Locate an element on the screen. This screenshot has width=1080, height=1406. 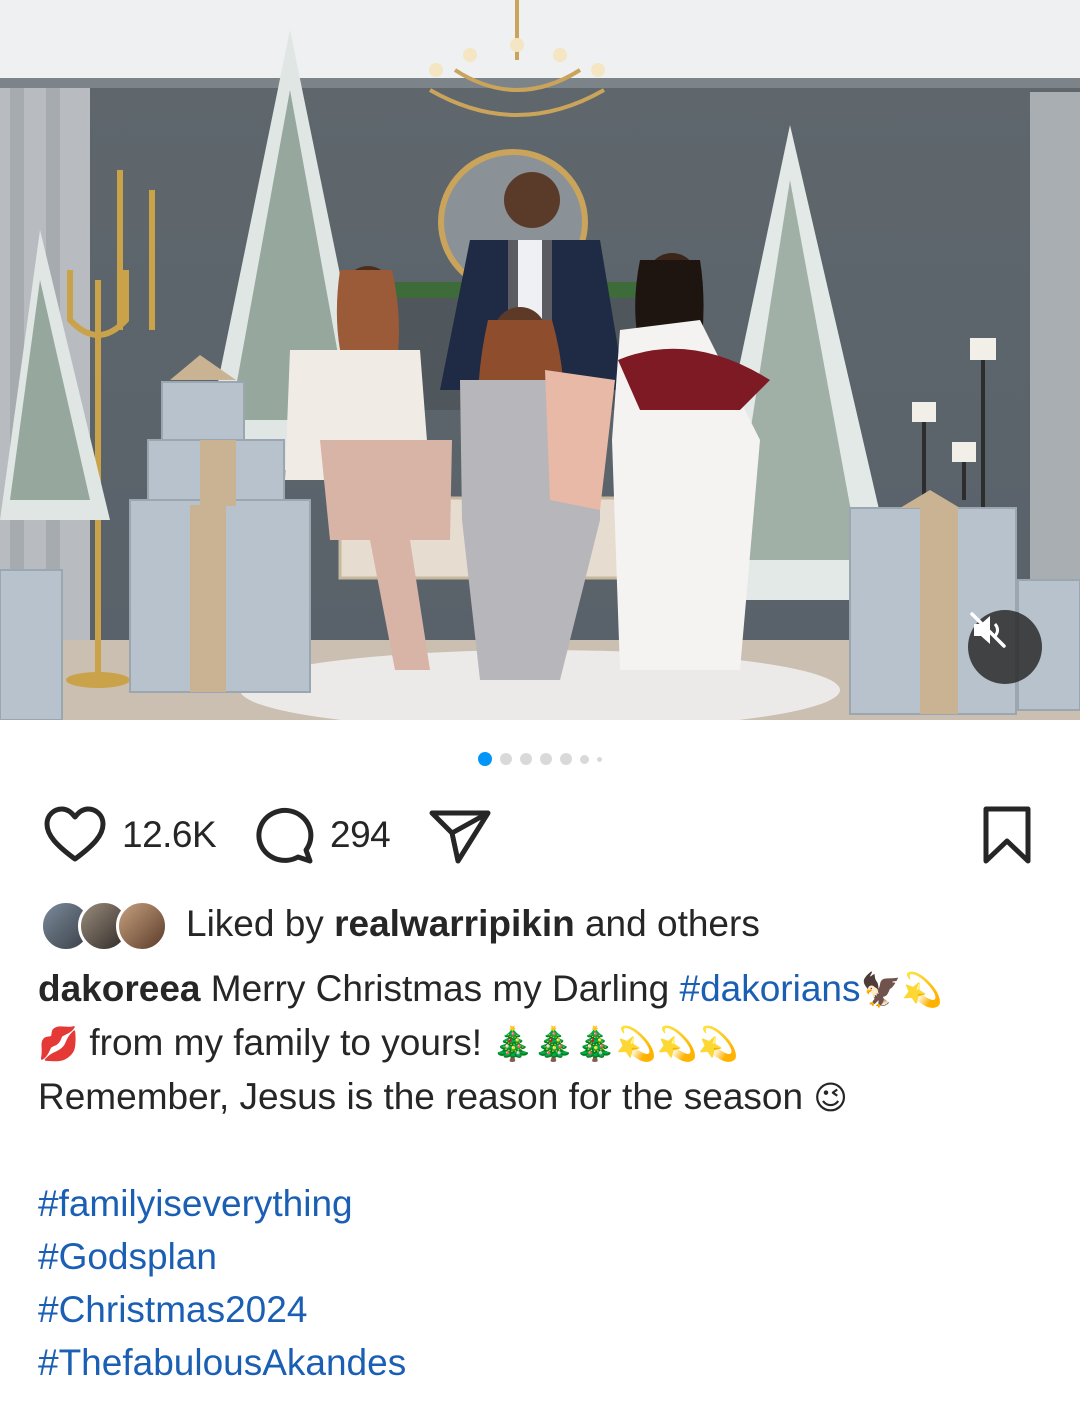
caption-text: Merry Christmas my Darling is located at coordinates (440, 988).